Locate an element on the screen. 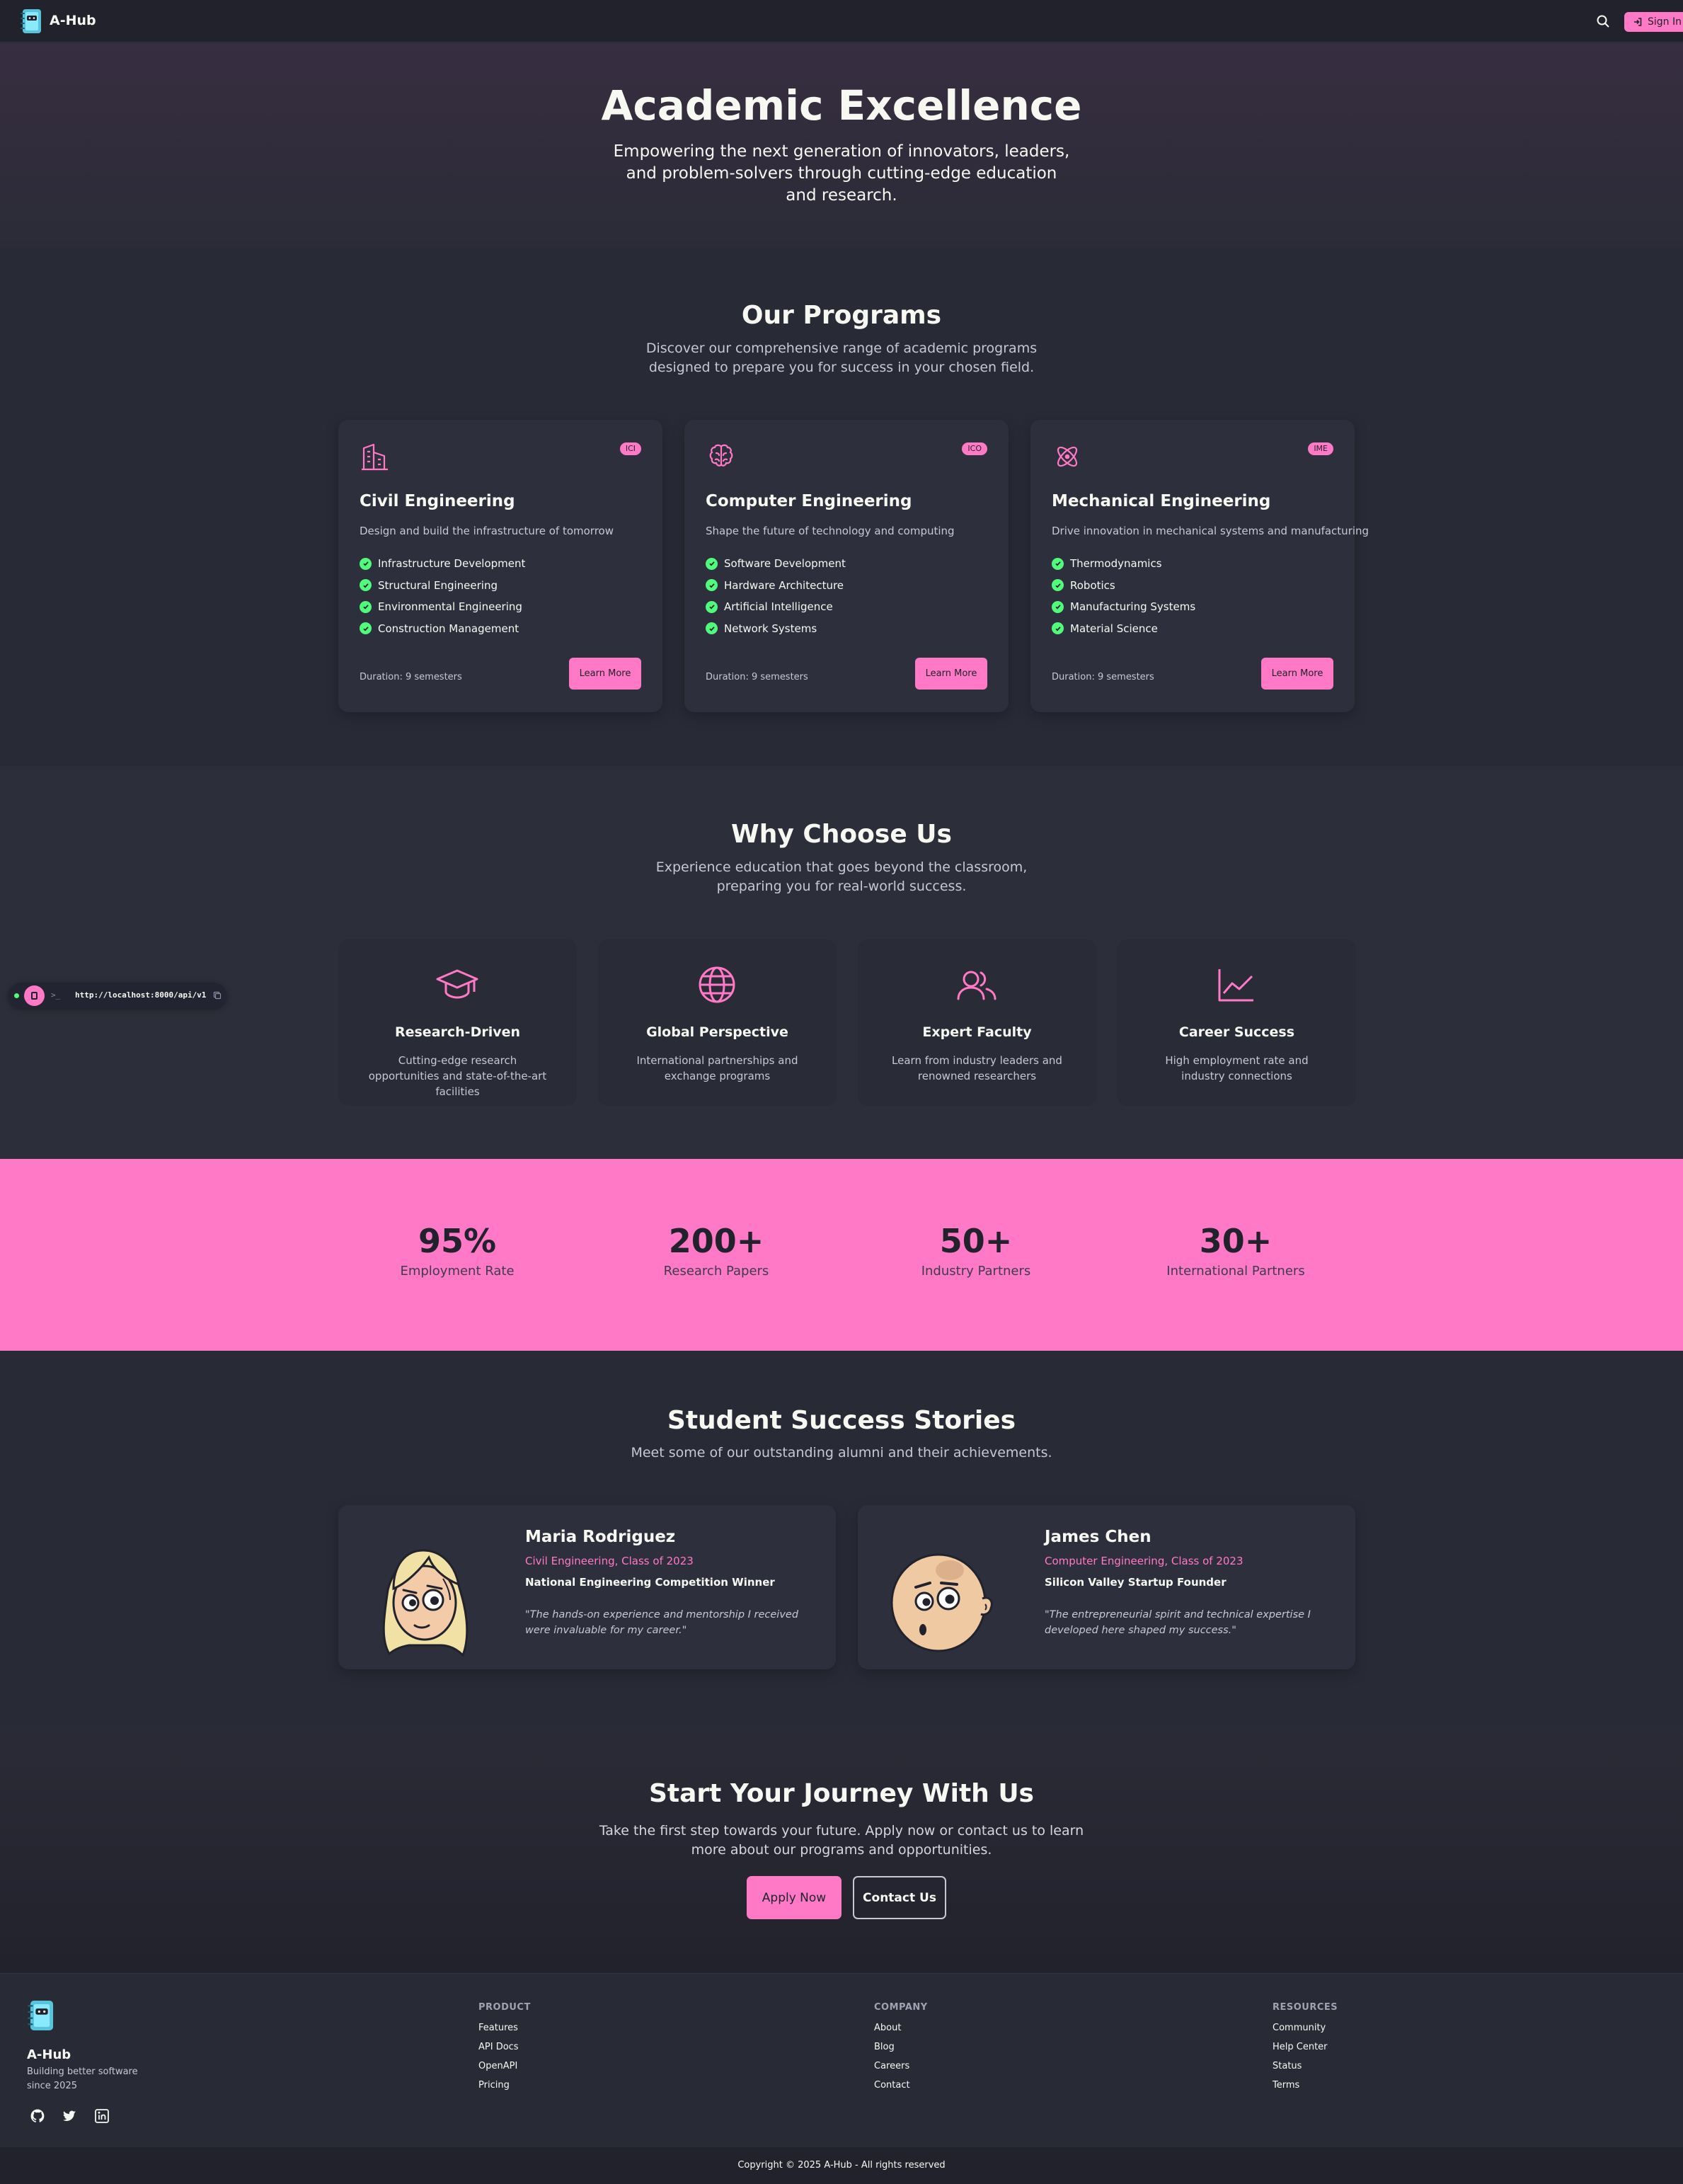 Image resolution: width=1683 pixels, height=2184 pixels. feature-item: Software Development is located at coordinates (776, 564).